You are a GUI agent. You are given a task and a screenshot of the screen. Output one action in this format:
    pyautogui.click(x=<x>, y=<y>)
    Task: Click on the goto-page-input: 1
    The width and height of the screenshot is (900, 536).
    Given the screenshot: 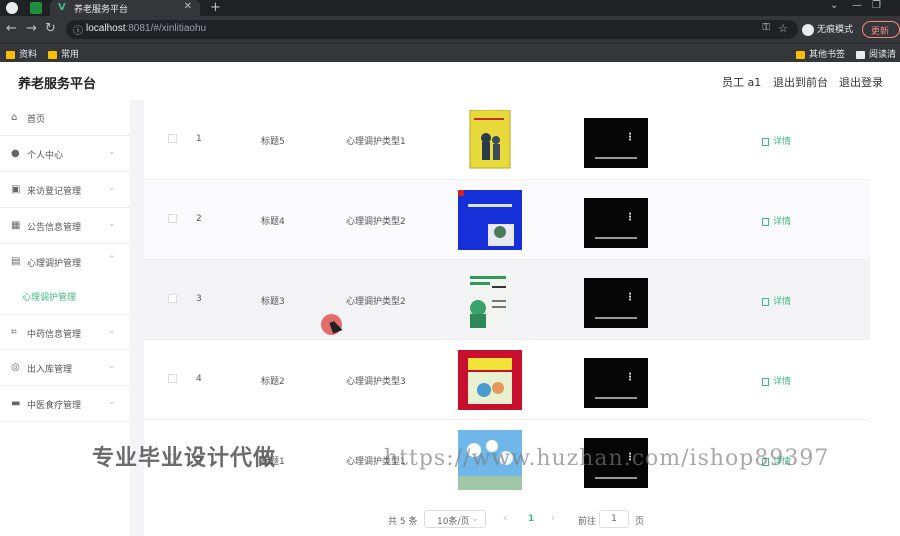 What is the action you would take?
    pyautogui.click(x=614, y=519)
    